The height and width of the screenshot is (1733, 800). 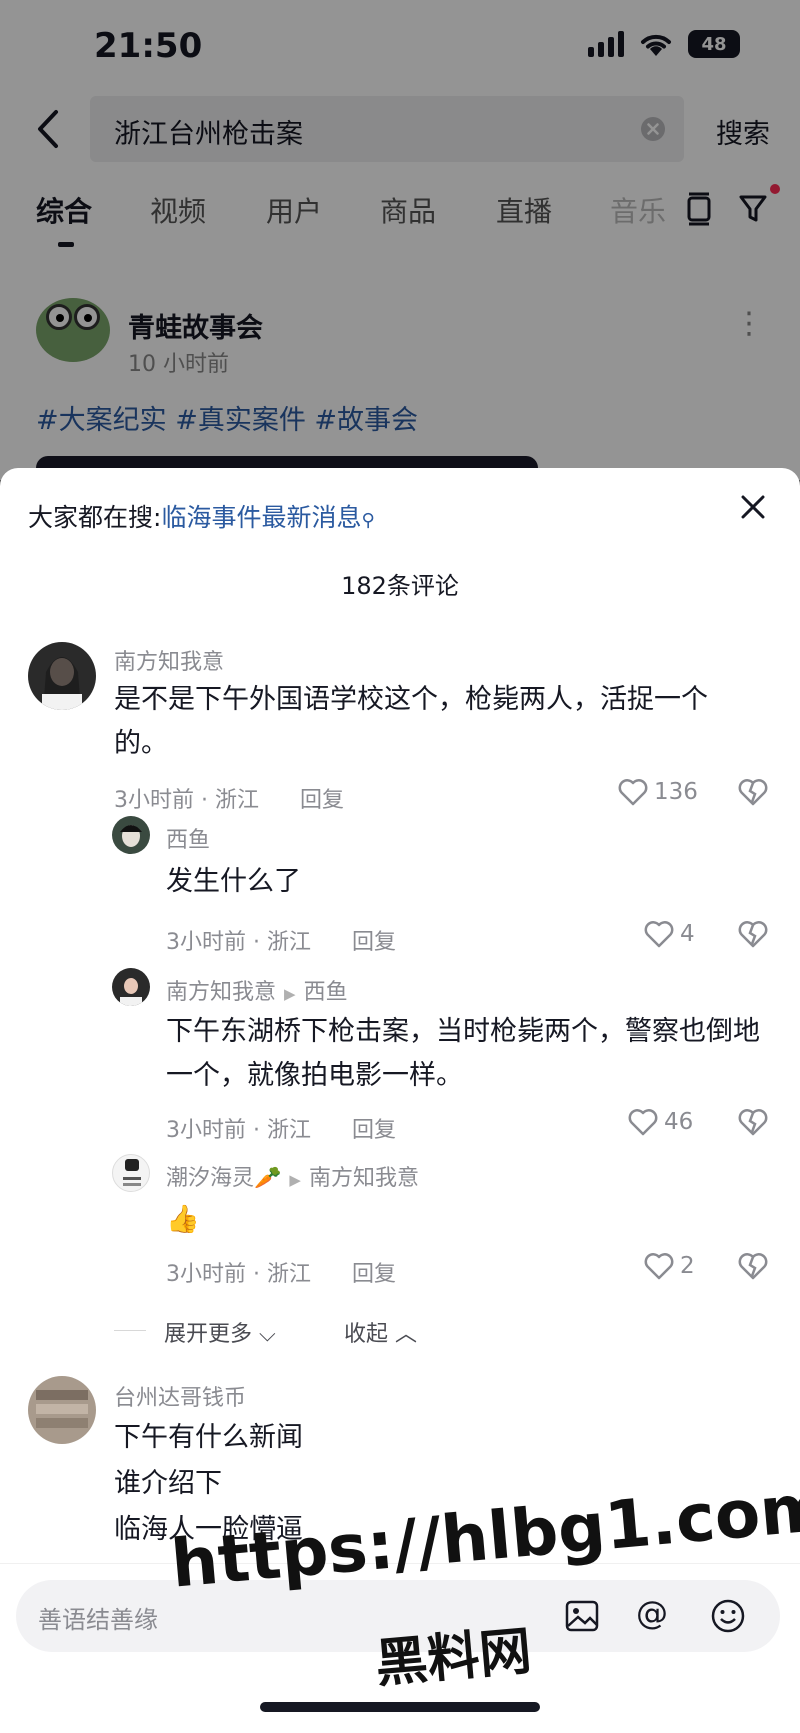 What do you see at coordinates (400, 1707) in the screenshot?
I see `home-indicator` at bounding box center [400, 1707].